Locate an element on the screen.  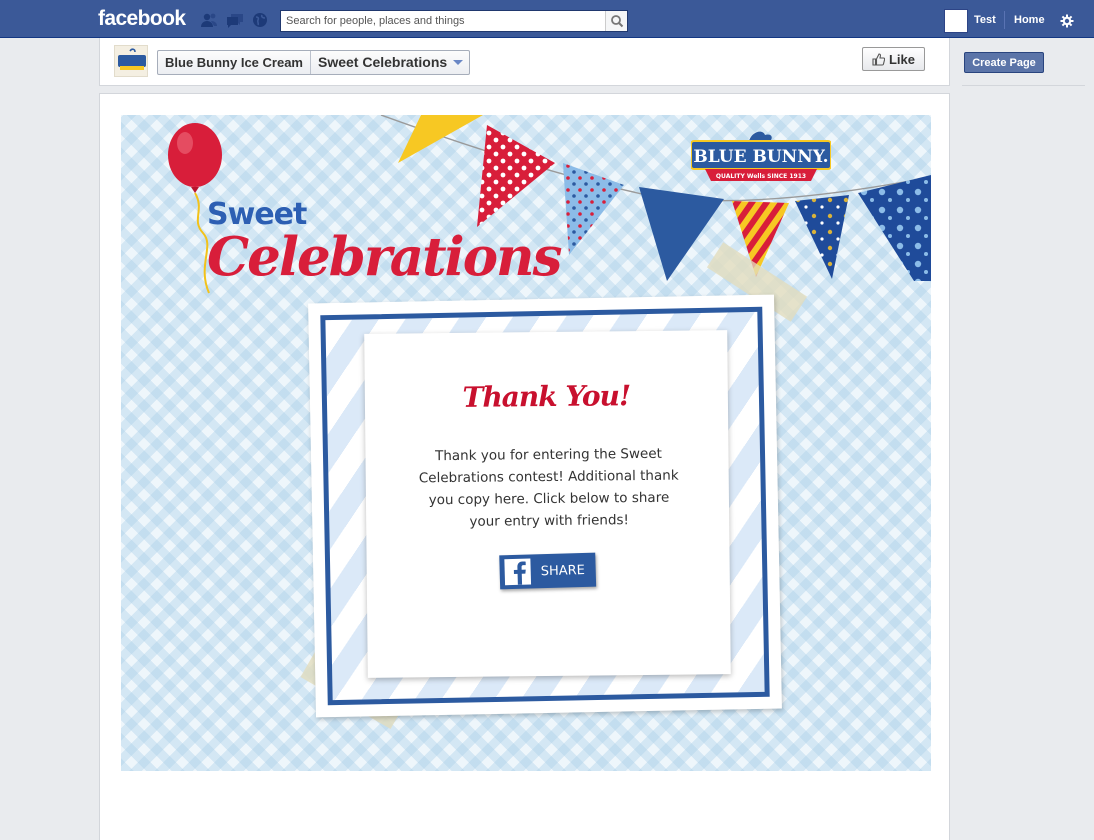
search-button is located at coordinates (616, 21).